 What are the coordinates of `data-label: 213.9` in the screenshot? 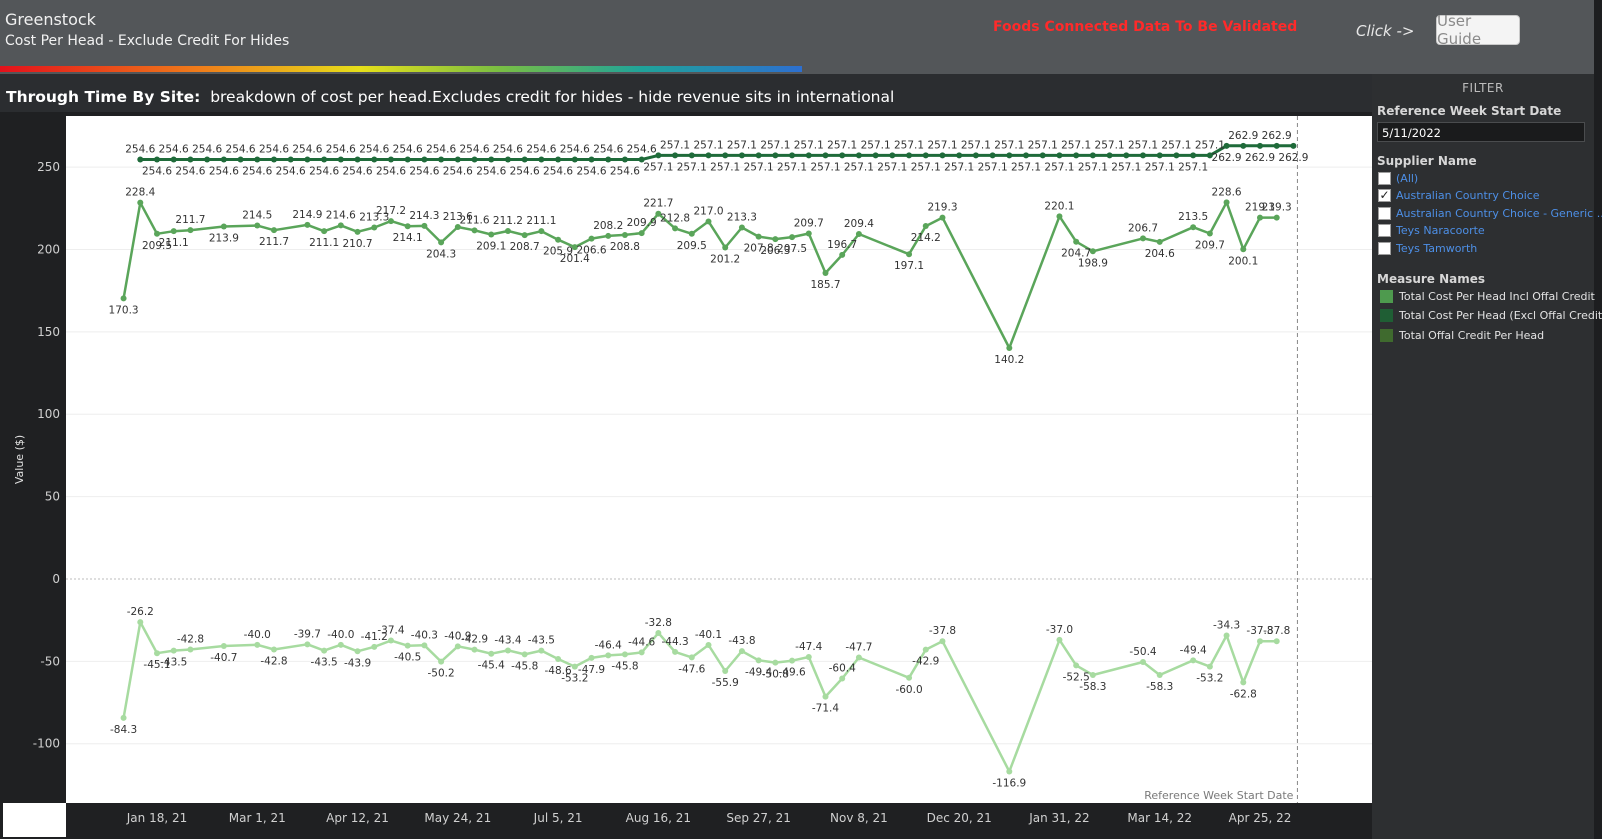 It's located at (224, 239).